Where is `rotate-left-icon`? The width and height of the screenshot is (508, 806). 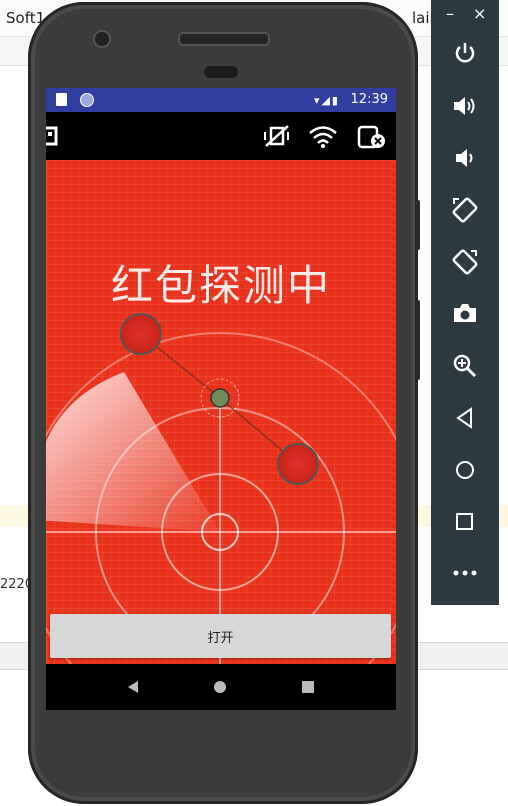 rotate-left-icon is located at coordinates (465, 210).